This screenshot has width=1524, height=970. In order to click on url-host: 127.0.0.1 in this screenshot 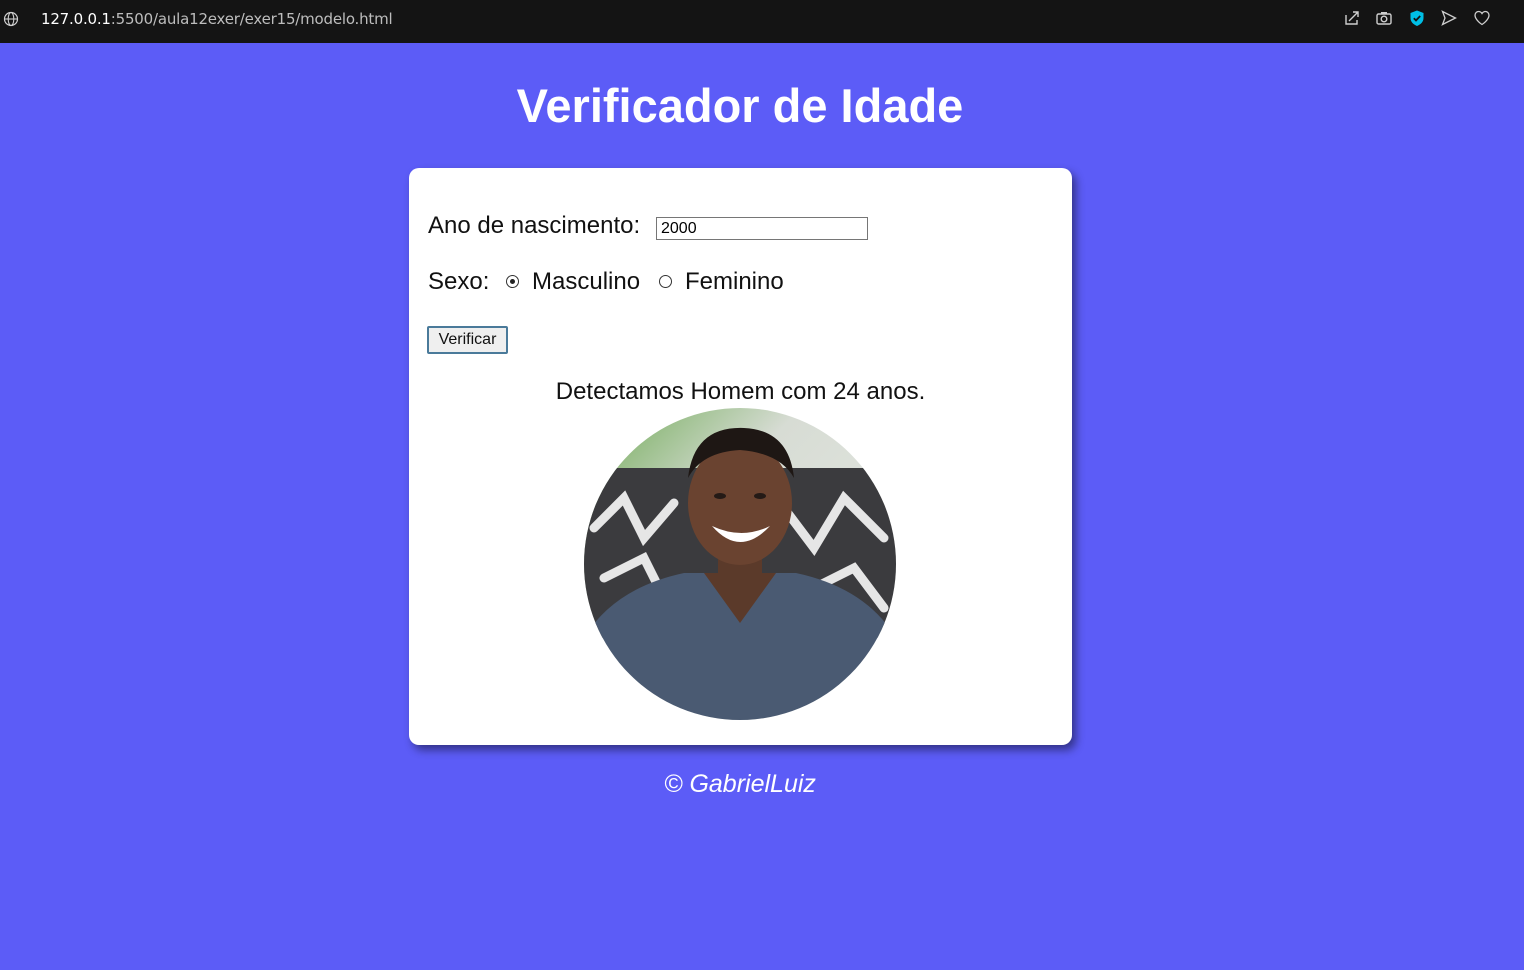, I will do `click(76, 19)`.